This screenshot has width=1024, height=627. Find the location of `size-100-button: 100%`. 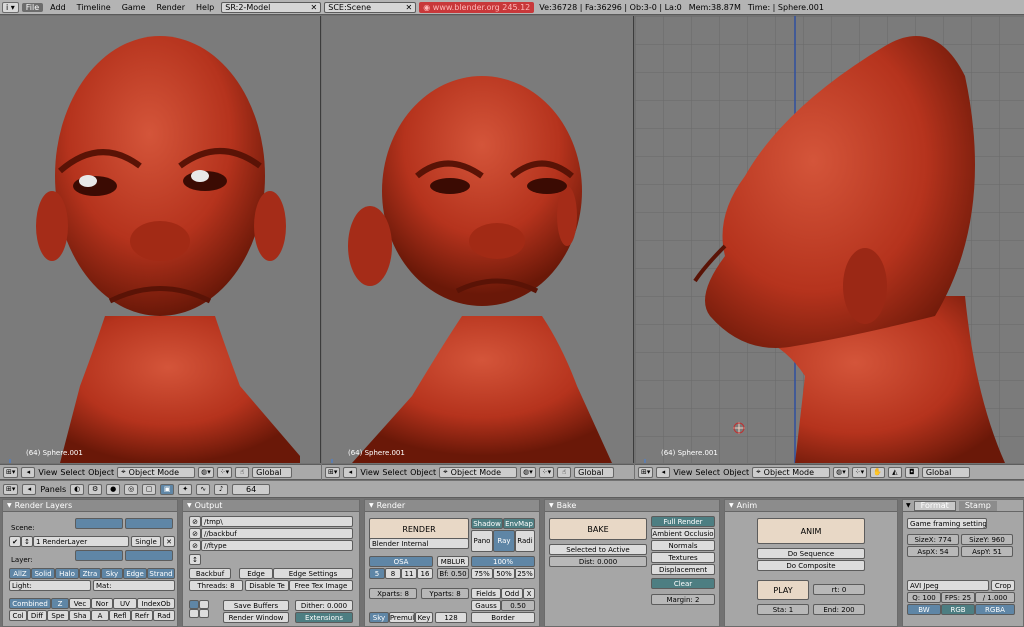

size-100-button: 100% is located at coordinates (503, 561).